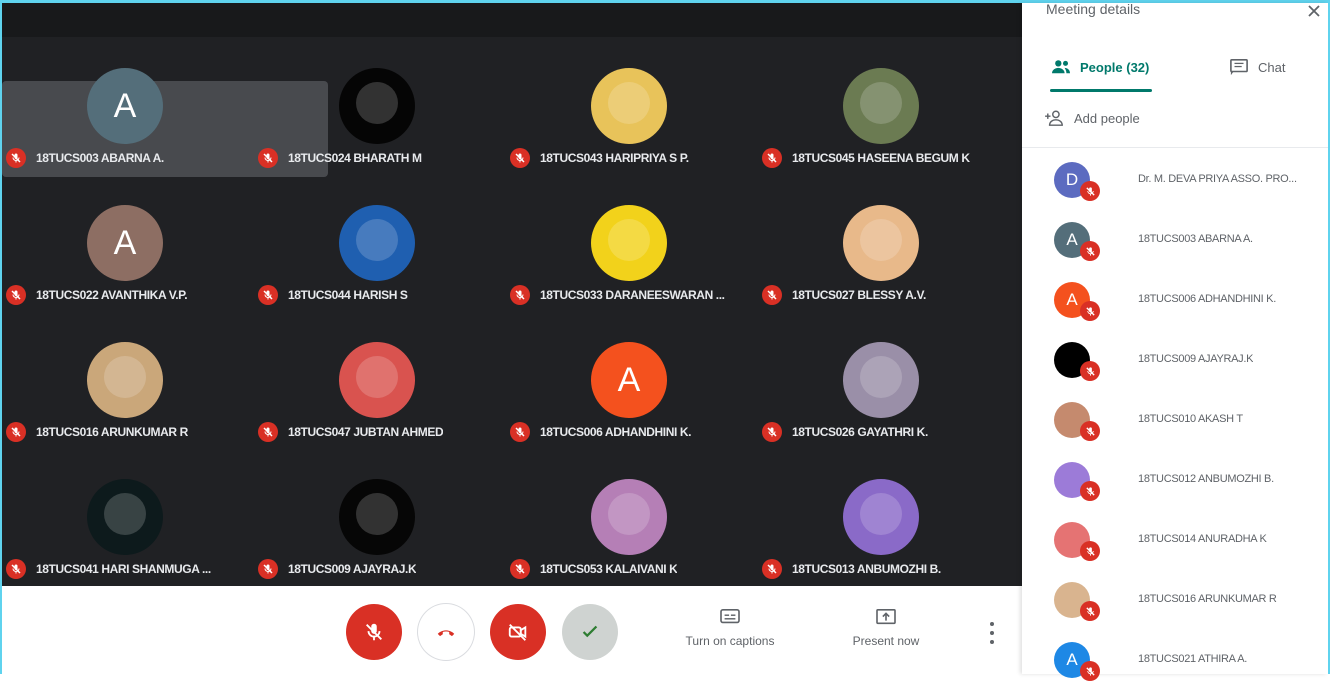 This screenshot has width=1330, height=693. I want to click on participant-list-name: 18TUCS006 ADHANDHINI K., so click(1207, 299).